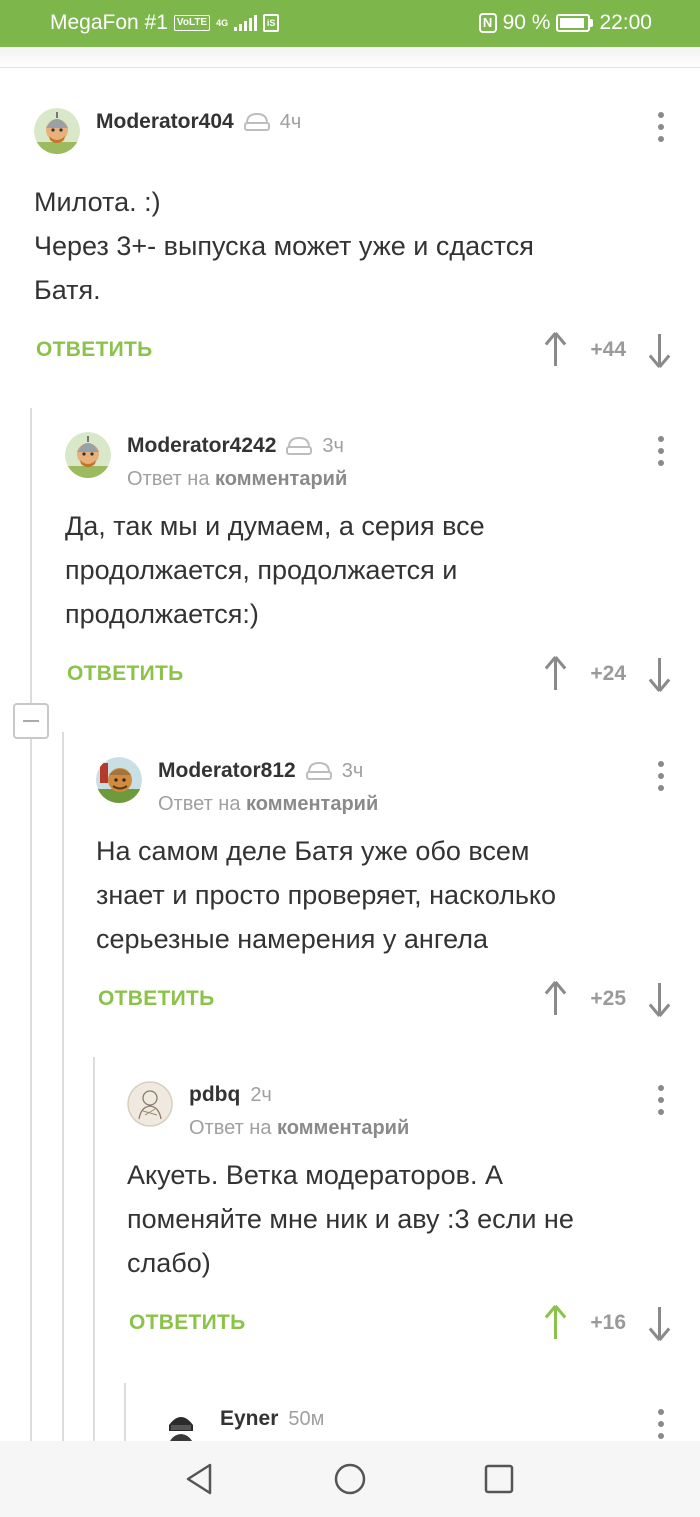 The width and height of the screenshot is (700, 1517). I want to click on recents-icon, so click(499, 1479).